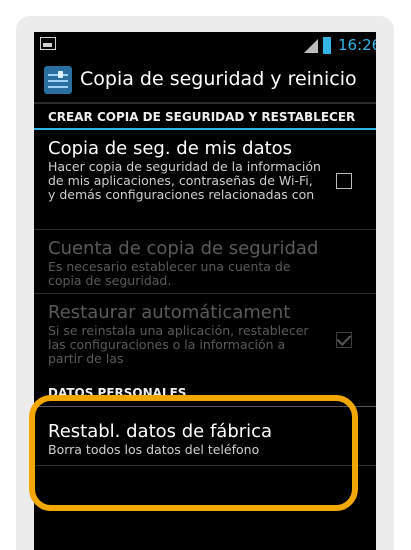  Describe the element at coordinates (344, 181) in the screenshot. I see `backup-my-data-checkbox` at that location.